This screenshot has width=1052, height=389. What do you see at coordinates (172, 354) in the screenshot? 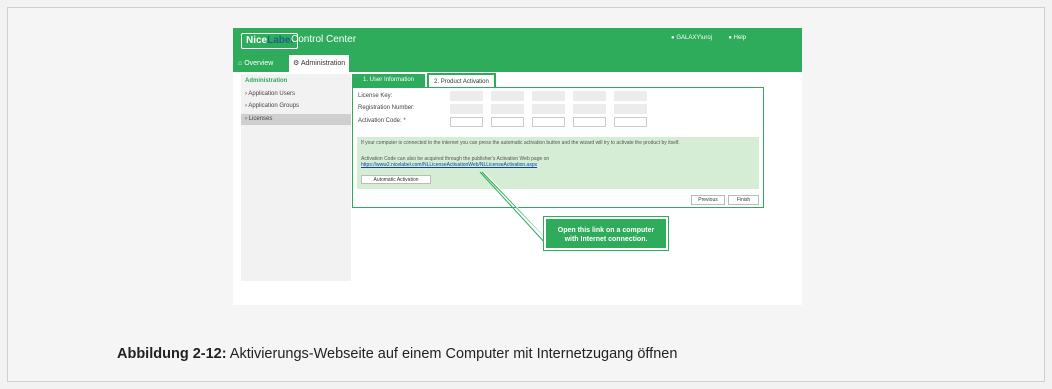
I see `caption-label: Abbildung 2-12:` at bounding box center [172, 354].